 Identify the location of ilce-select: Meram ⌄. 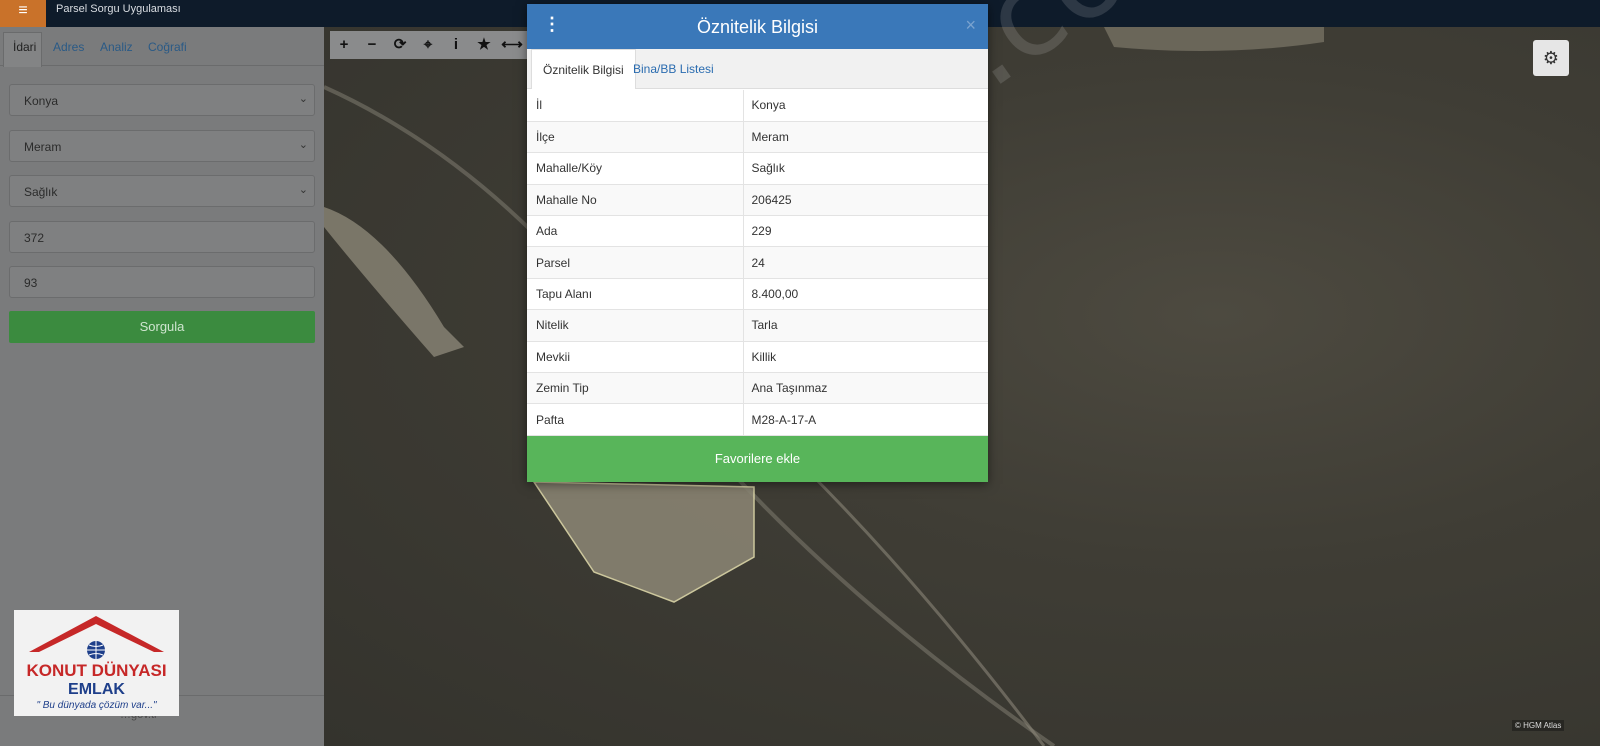
(162, 146).